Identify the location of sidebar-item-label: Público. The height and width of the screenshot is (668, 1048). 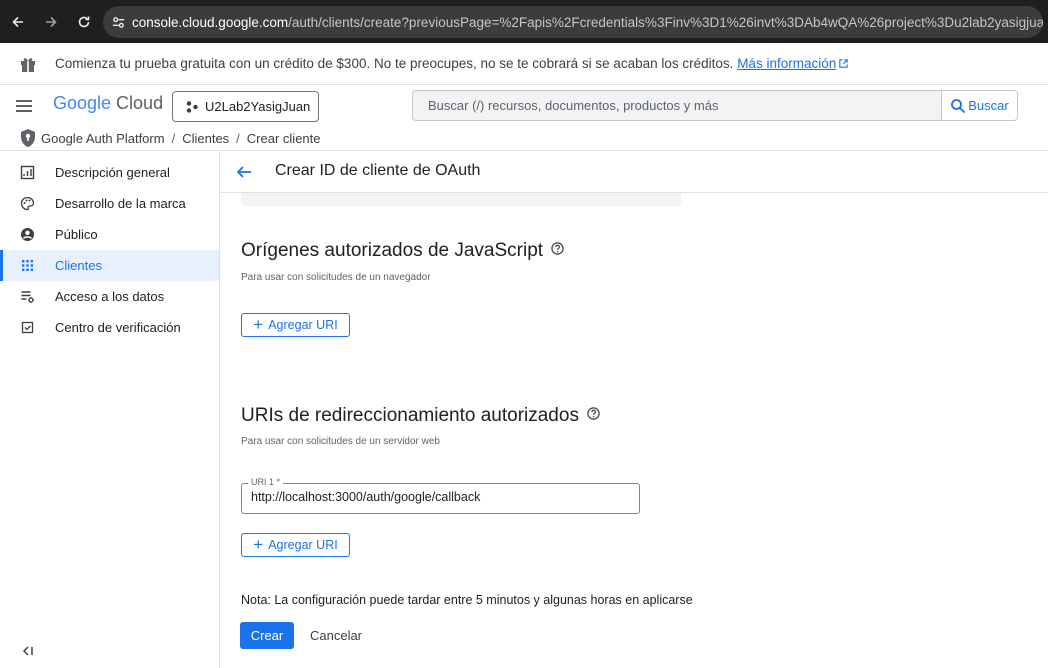
(76, 234).